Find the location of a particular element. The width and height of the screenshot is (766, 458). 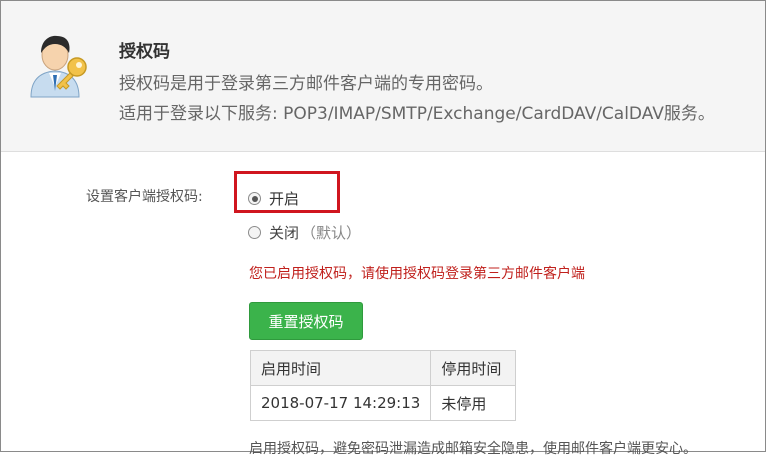

radio-disable-default-note: （默认） is located at coordinates (331, 233).